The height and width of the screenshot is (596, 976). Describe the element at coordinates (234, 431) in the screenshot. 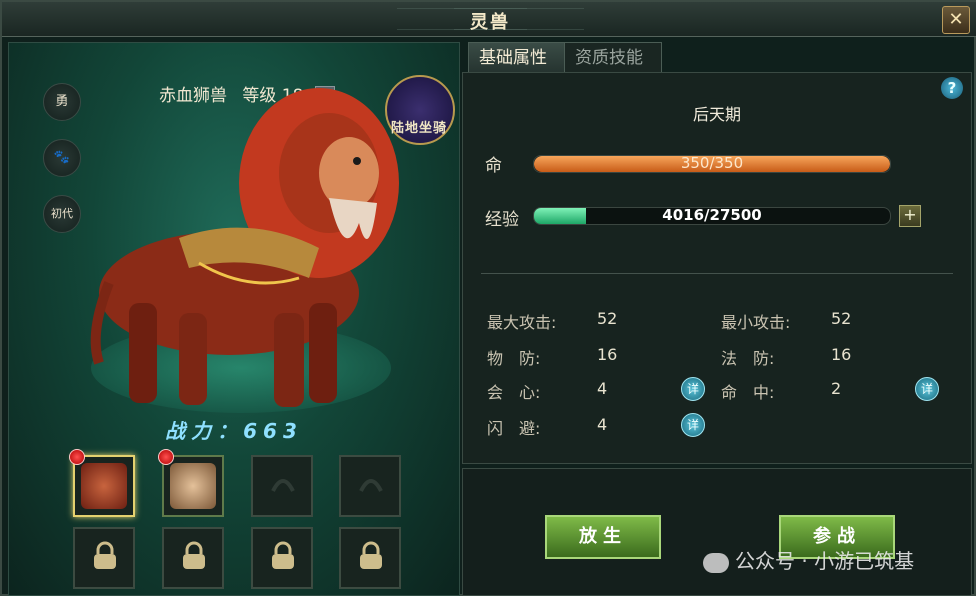

I see `combat-power: 战力：663` at that location.